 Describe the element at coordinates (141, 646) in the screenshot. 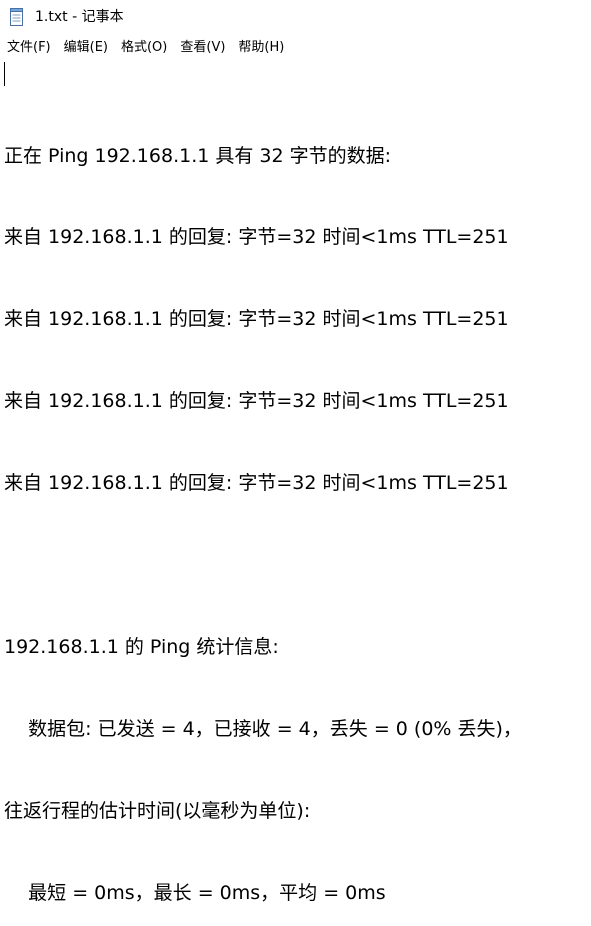

I see `text-line: 192.168.1.1 的 Ping 统计信息:` at that location.